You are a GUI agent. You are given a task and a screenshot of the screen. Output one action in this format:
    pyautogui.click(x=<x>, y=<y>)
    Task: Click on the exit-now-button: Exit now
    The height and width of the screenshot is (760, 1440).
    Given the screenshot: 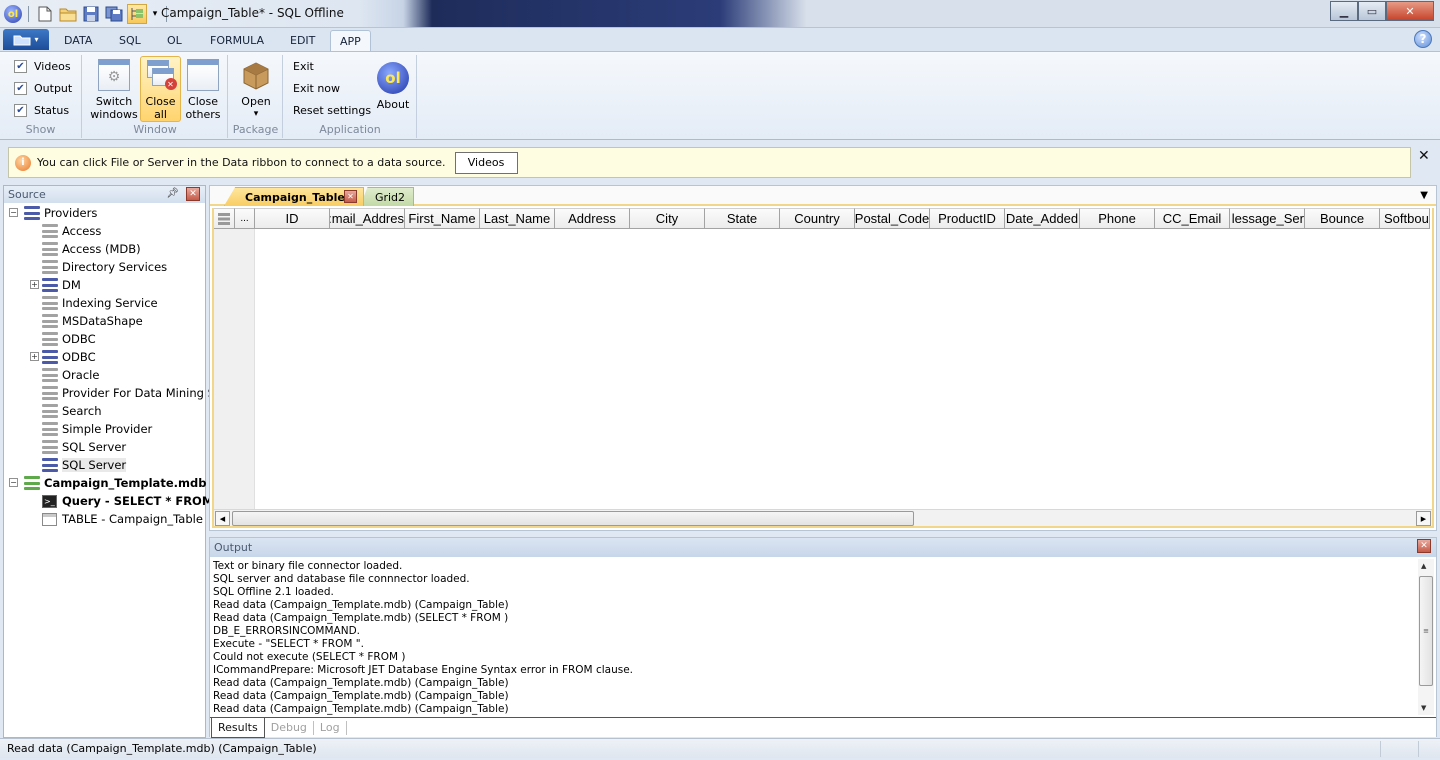 What is the action you would take?
    pyautogui.click(x=316, y=88)
    